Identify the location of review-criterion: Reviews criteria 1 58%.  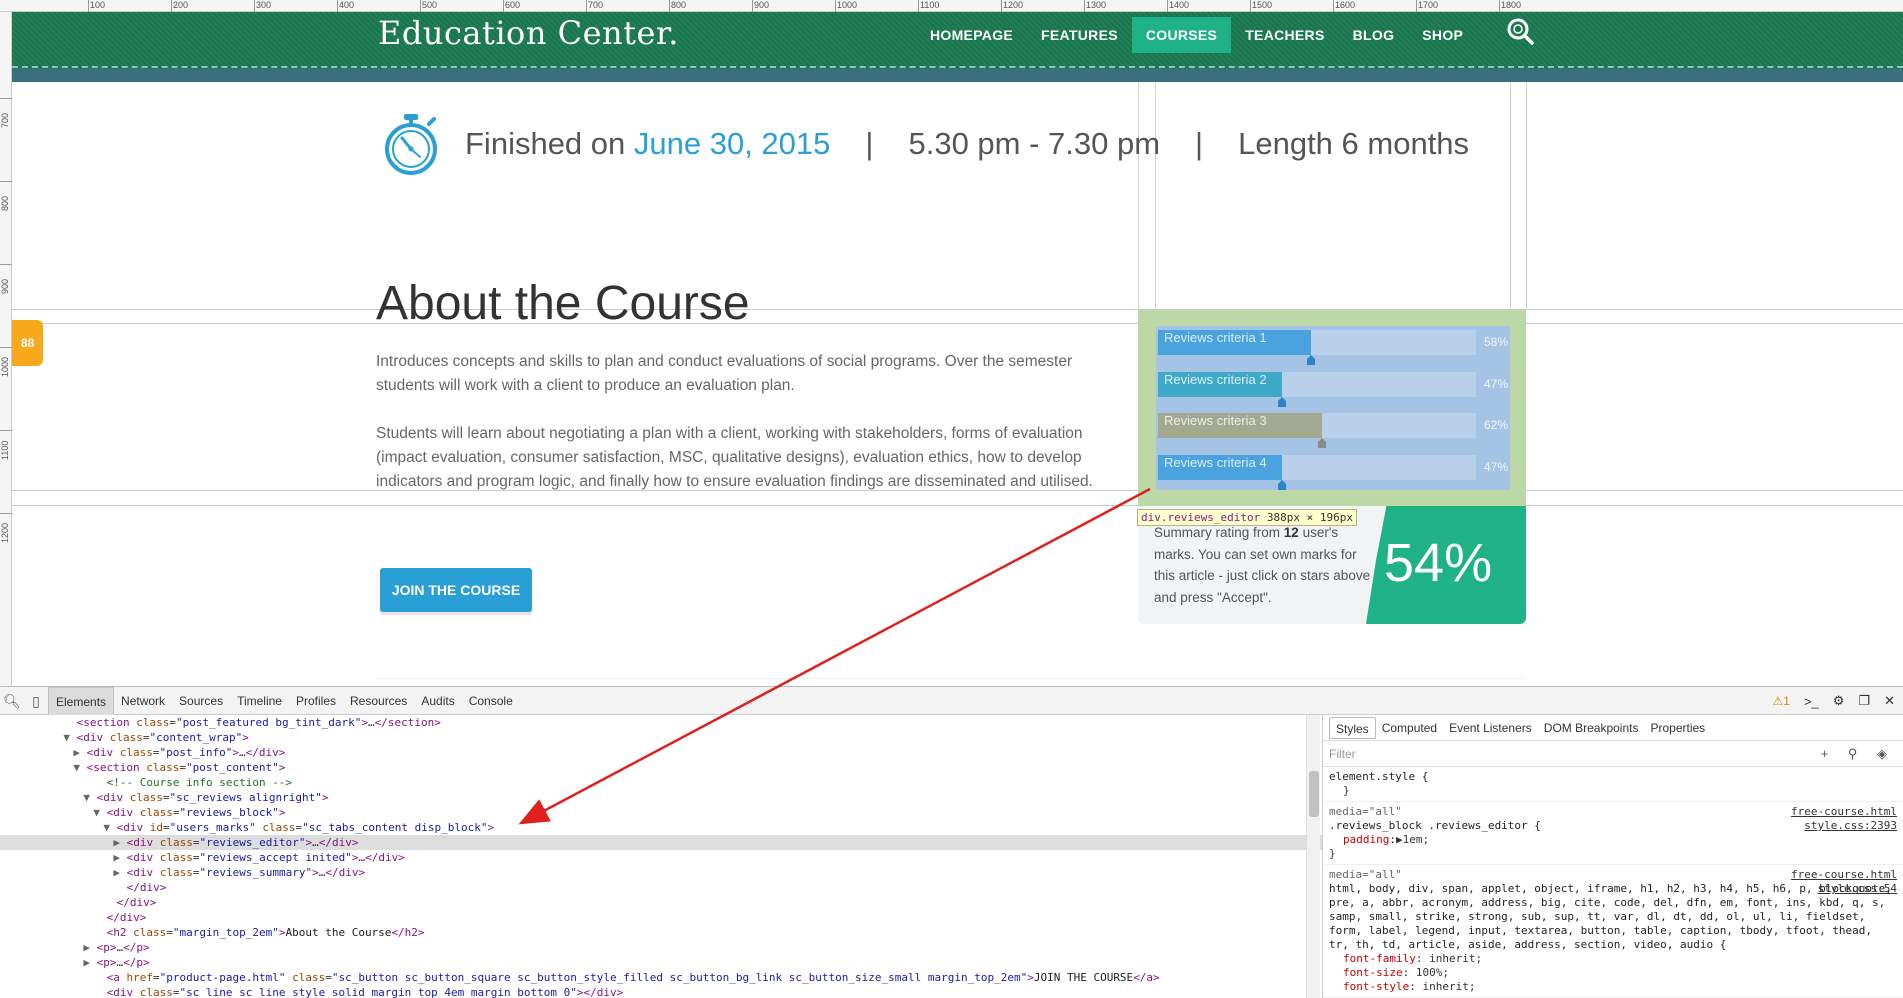
(1333, 347).